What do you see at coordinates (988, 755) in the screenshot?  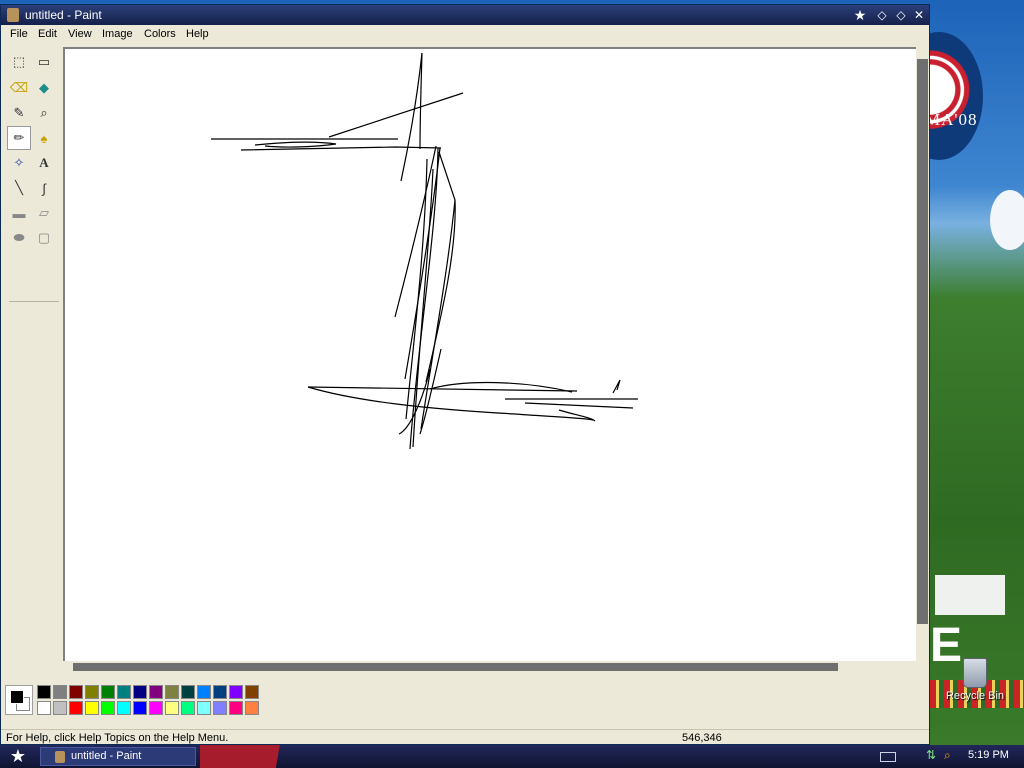 I see `clock: 5:19 PM` at bounding box center [988, 755].